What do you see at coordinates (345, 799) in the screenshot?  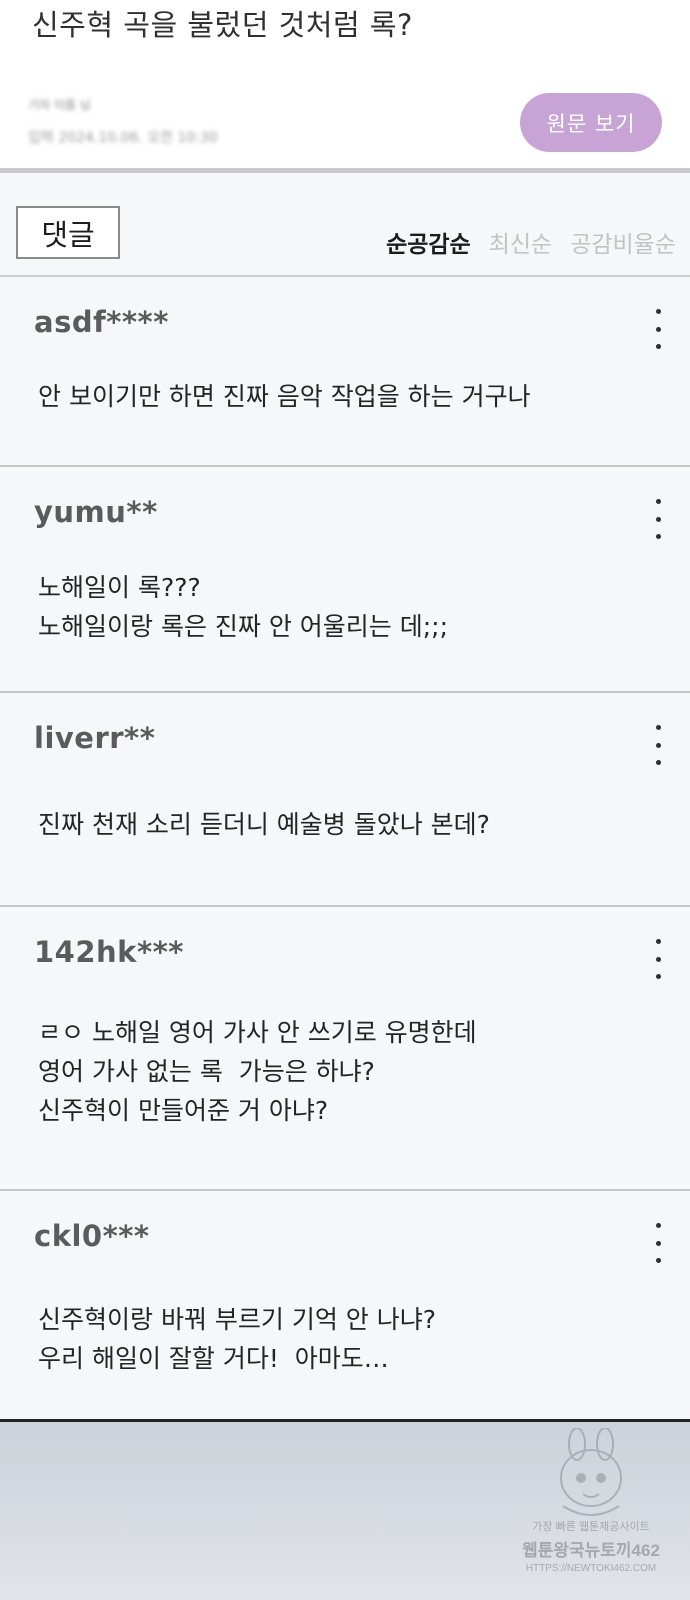 I see `comment-item: liverr** 진짜 천재 소리 듣더니 예술병 돌았나 본데?` at bounding box center [345, 799].